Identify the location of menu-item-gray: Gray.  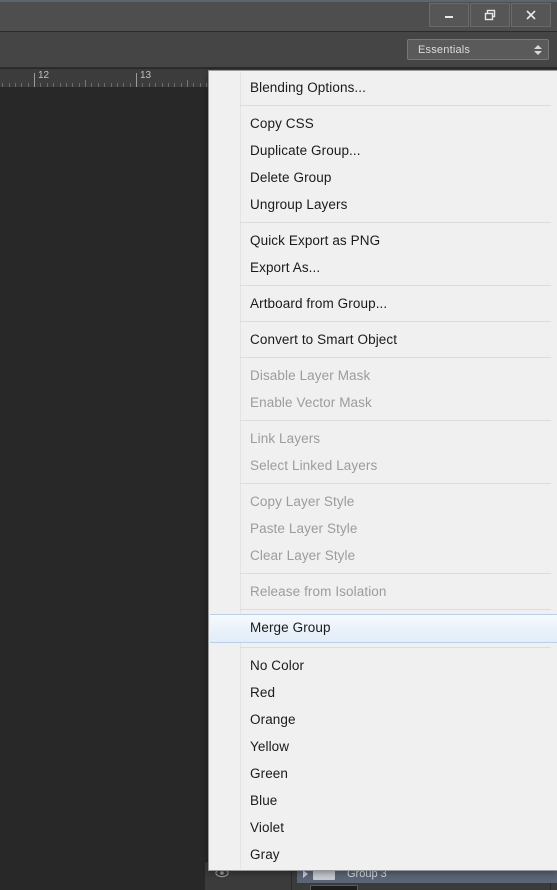
(383, 854).